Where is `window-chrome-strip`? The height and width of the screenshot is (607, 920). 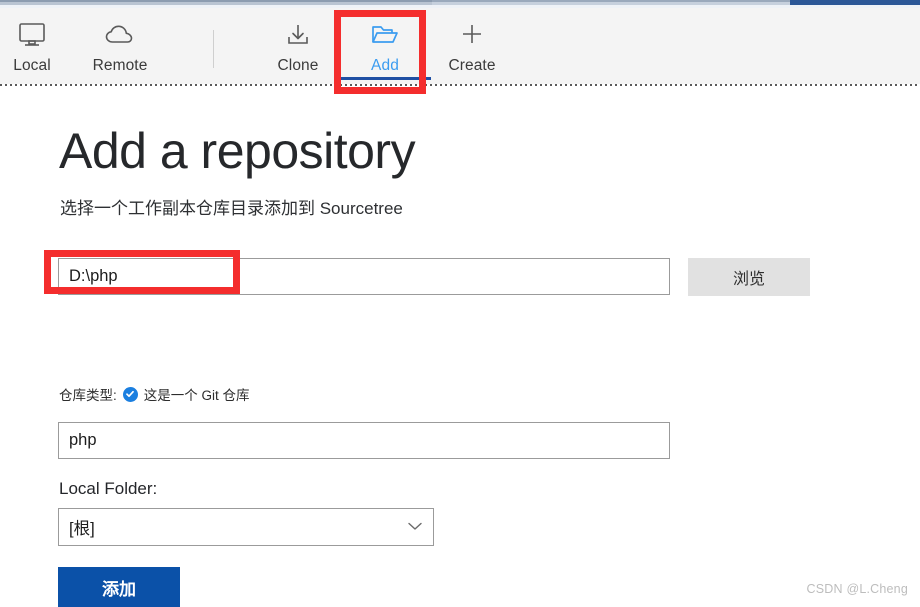
window-chrome-strip is located at coordinates (460, 4).